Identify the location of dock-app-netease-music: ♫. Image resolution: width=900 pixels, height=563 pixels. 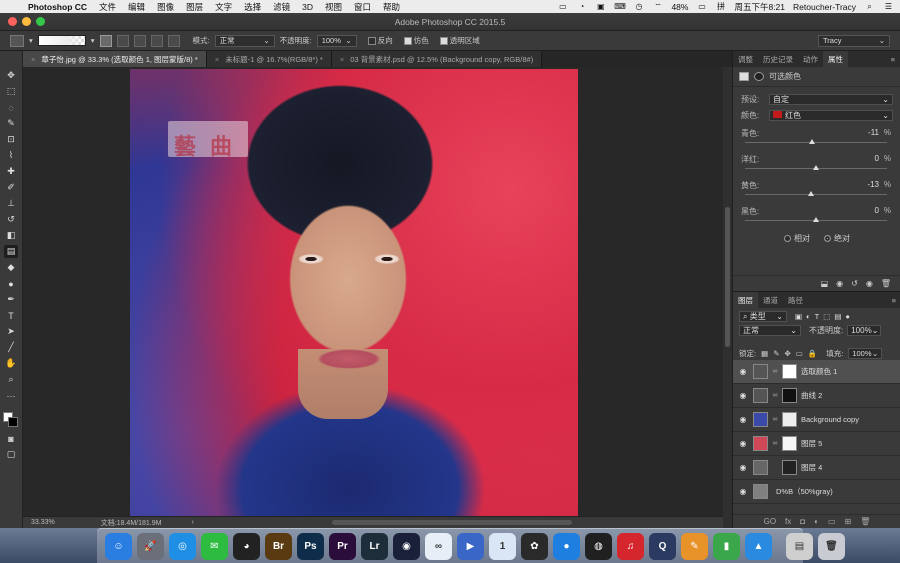
(630, 546).